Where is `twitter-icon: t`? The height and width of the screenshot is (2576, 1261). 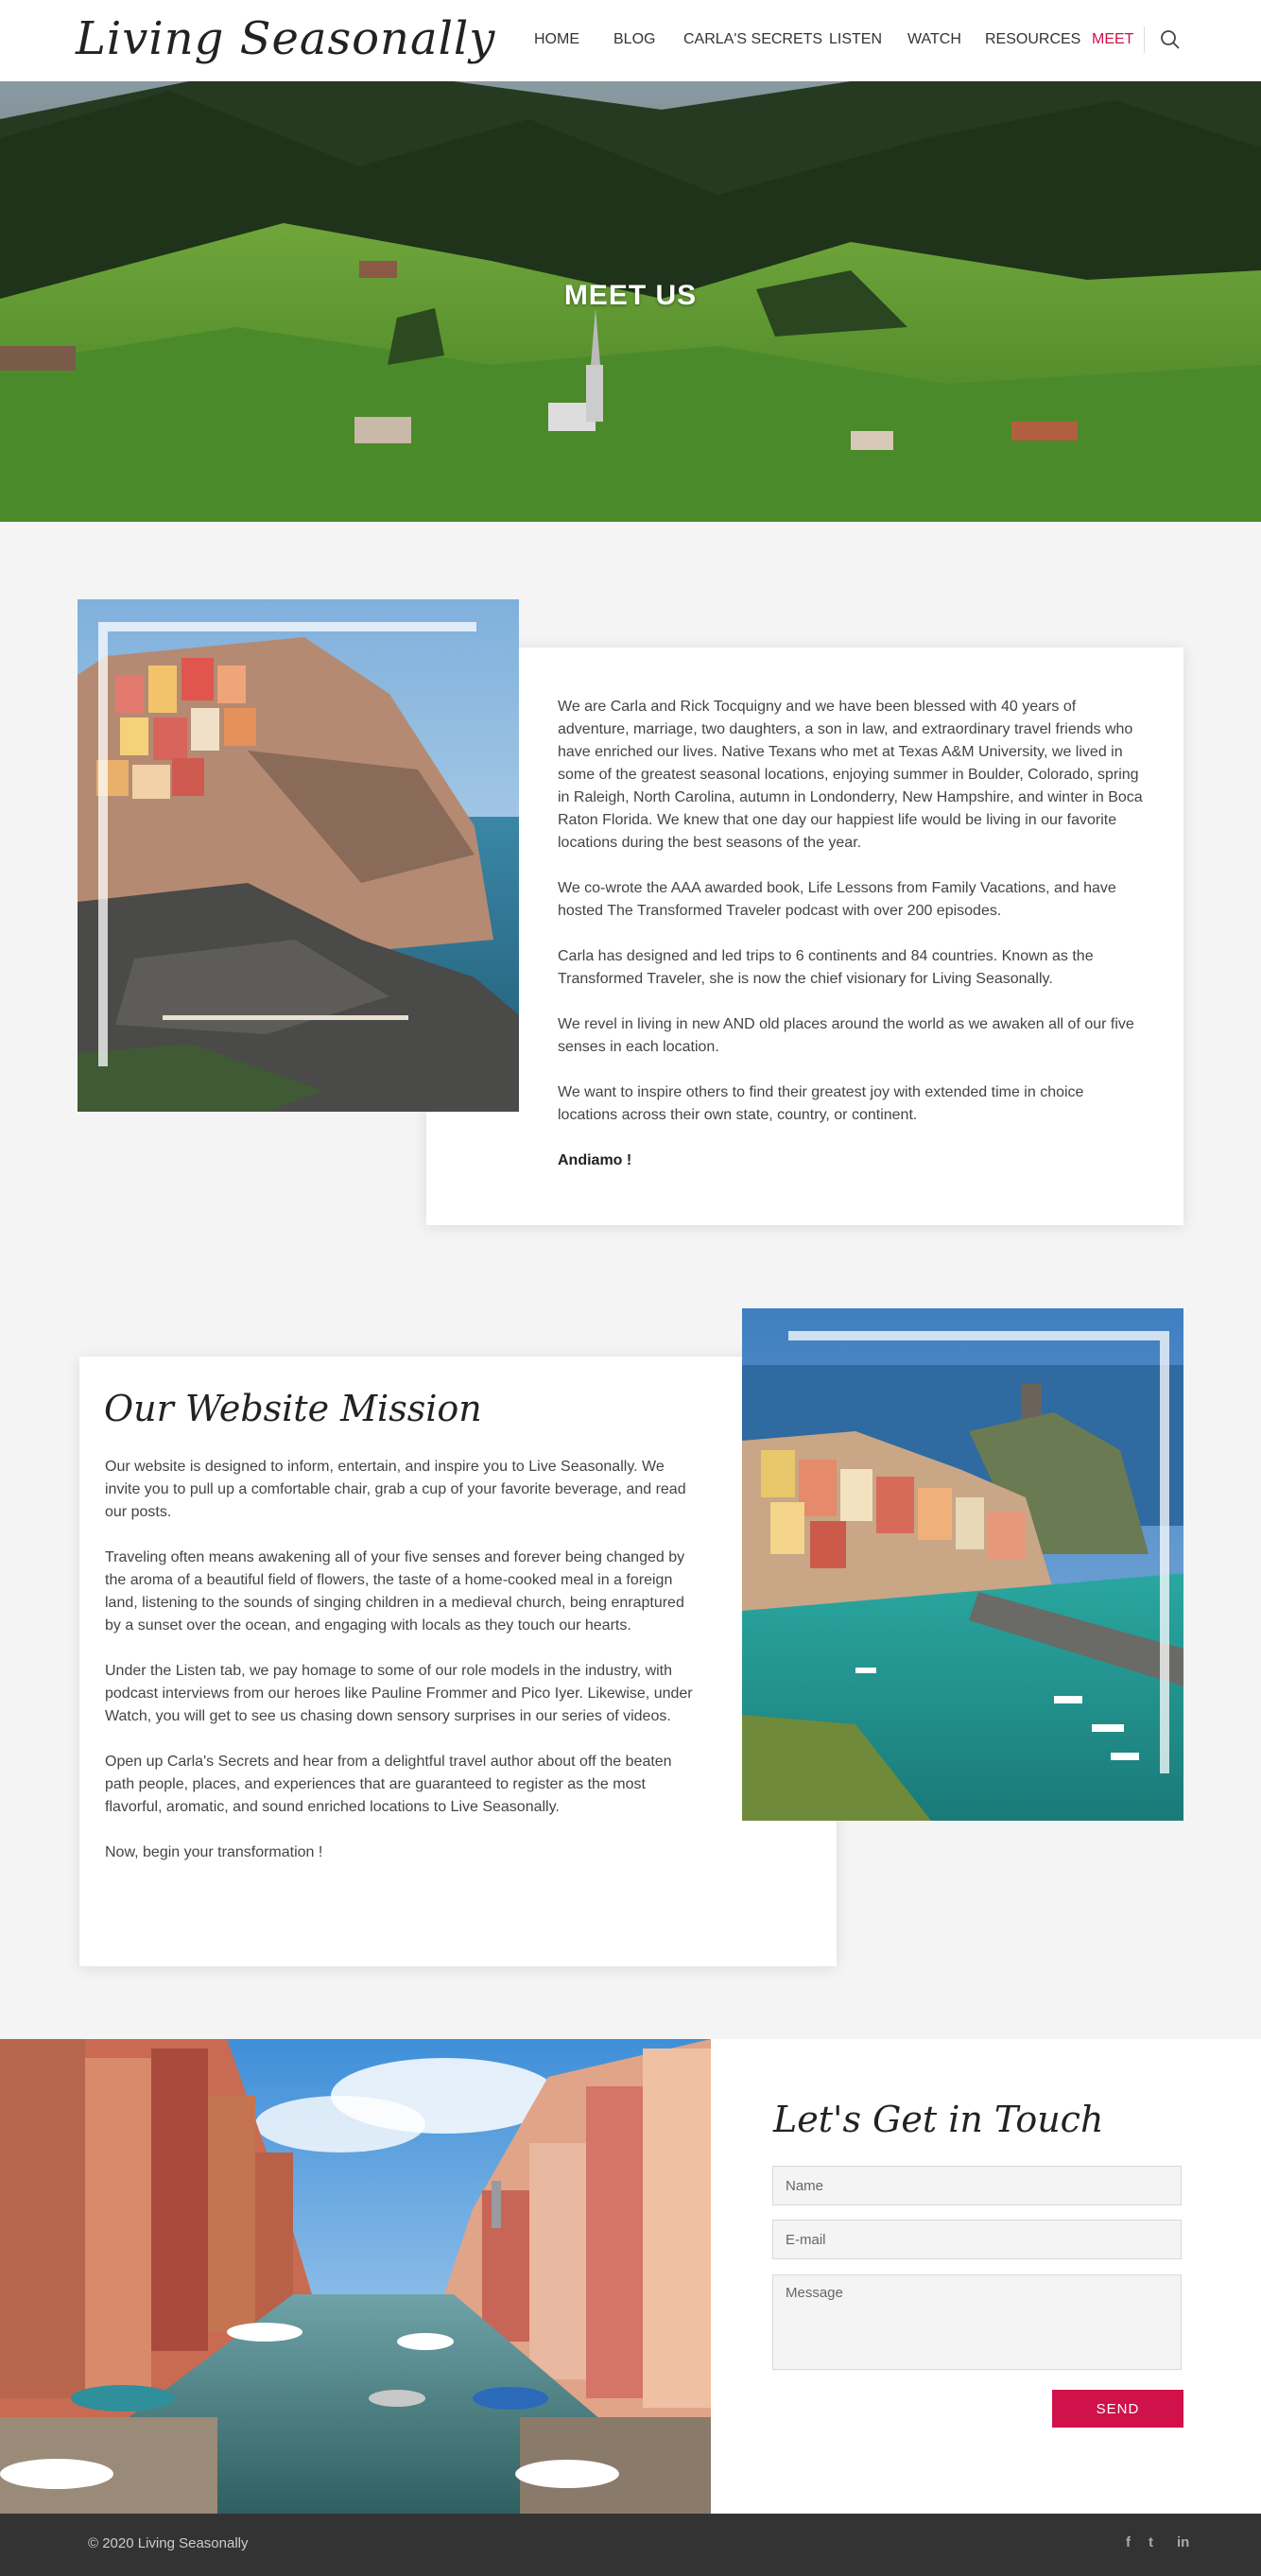
twitter-icon: t is located at coordinates (1151, 2542).